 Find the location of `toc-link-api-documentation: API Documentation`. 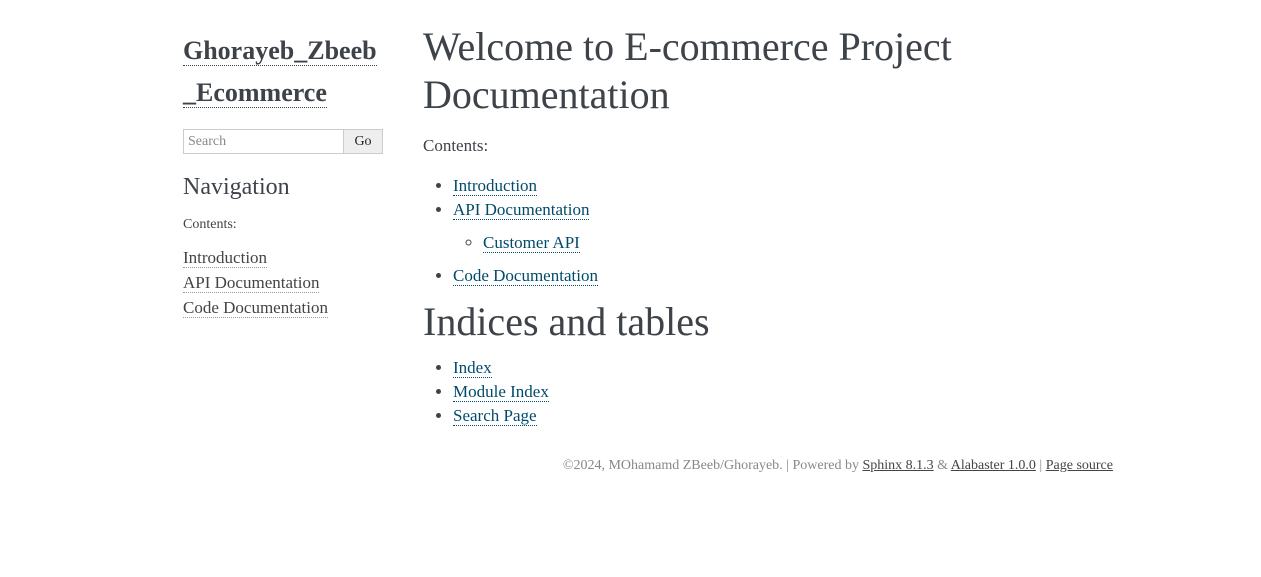

toc-link-api-documentation: API Documentation is located at coordinates (521, 210).